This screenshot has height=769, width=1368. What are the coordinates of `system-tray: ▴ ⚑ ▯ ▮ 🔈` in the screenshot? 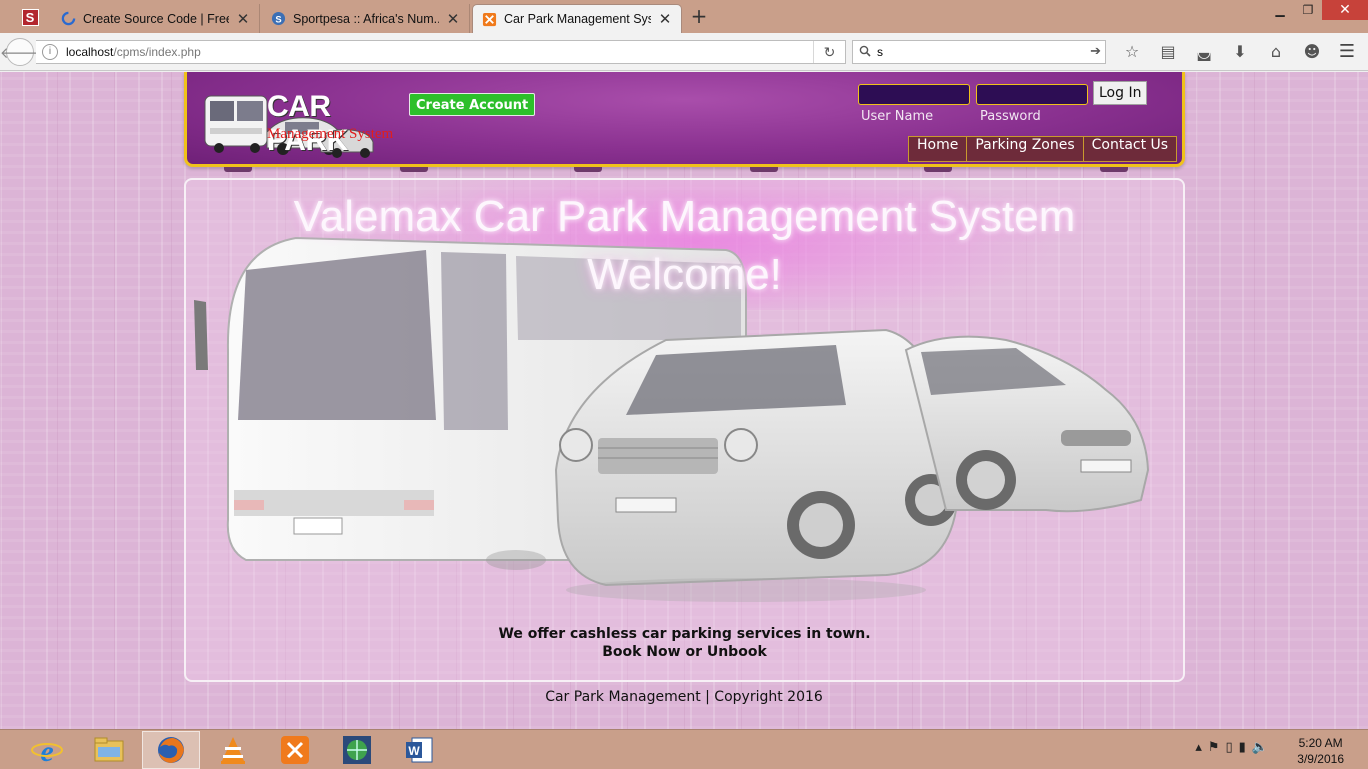 It's located at (1231, 747).